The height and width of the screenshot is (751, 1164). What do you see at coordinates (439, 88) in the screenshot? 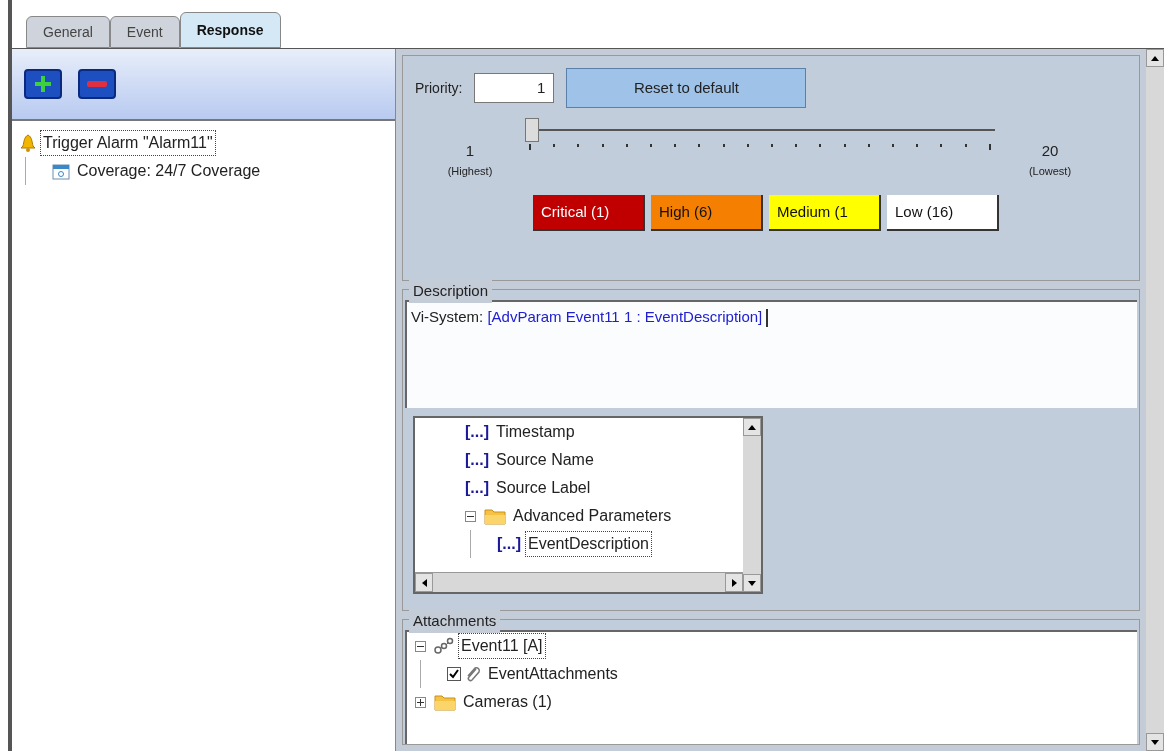
I see `priority-label: Priority:` at bounding box center [439, 88].